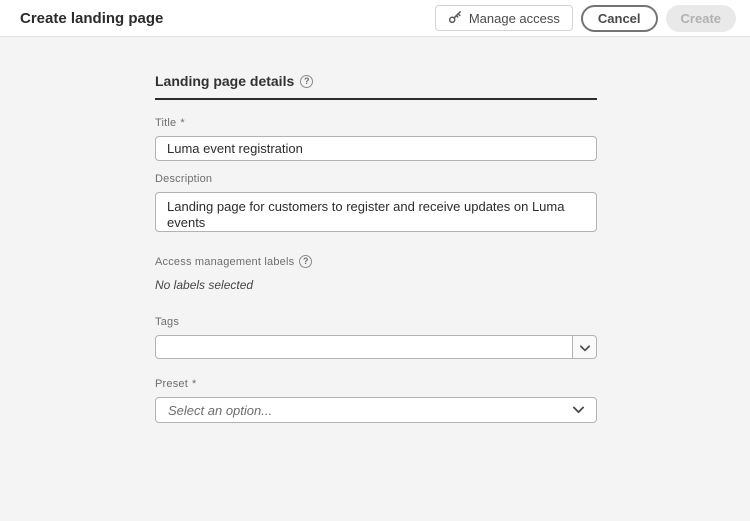 The width and height of the screenshot is (750, 521). I want to click on tags-dropdown-button, so click(585, 347).